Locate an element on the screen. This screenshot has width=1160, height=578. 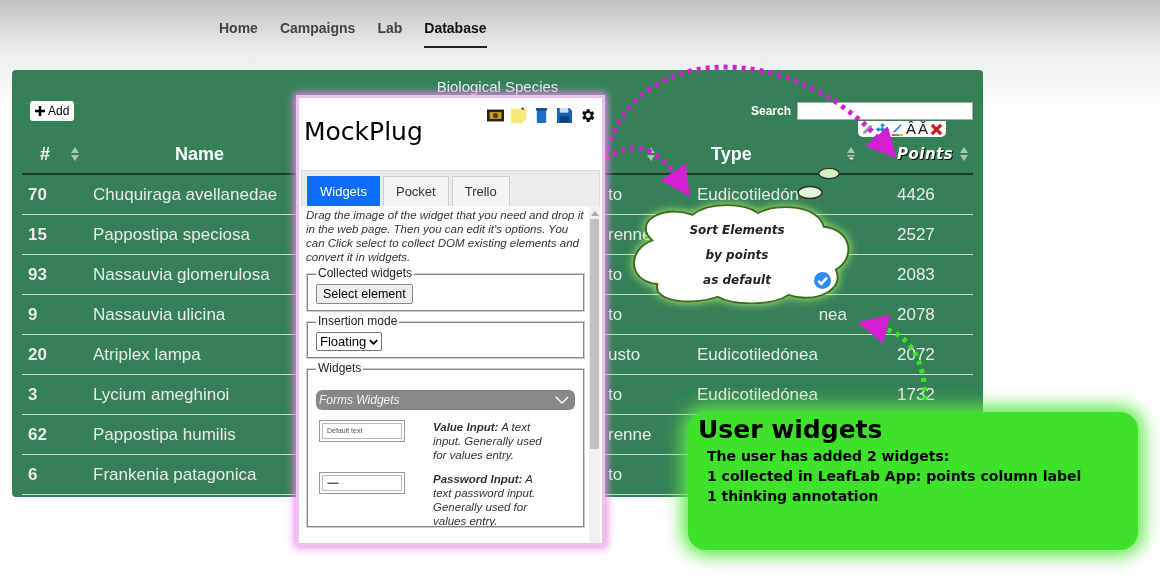
table-cell: renne is located at coordinates (630, 434).